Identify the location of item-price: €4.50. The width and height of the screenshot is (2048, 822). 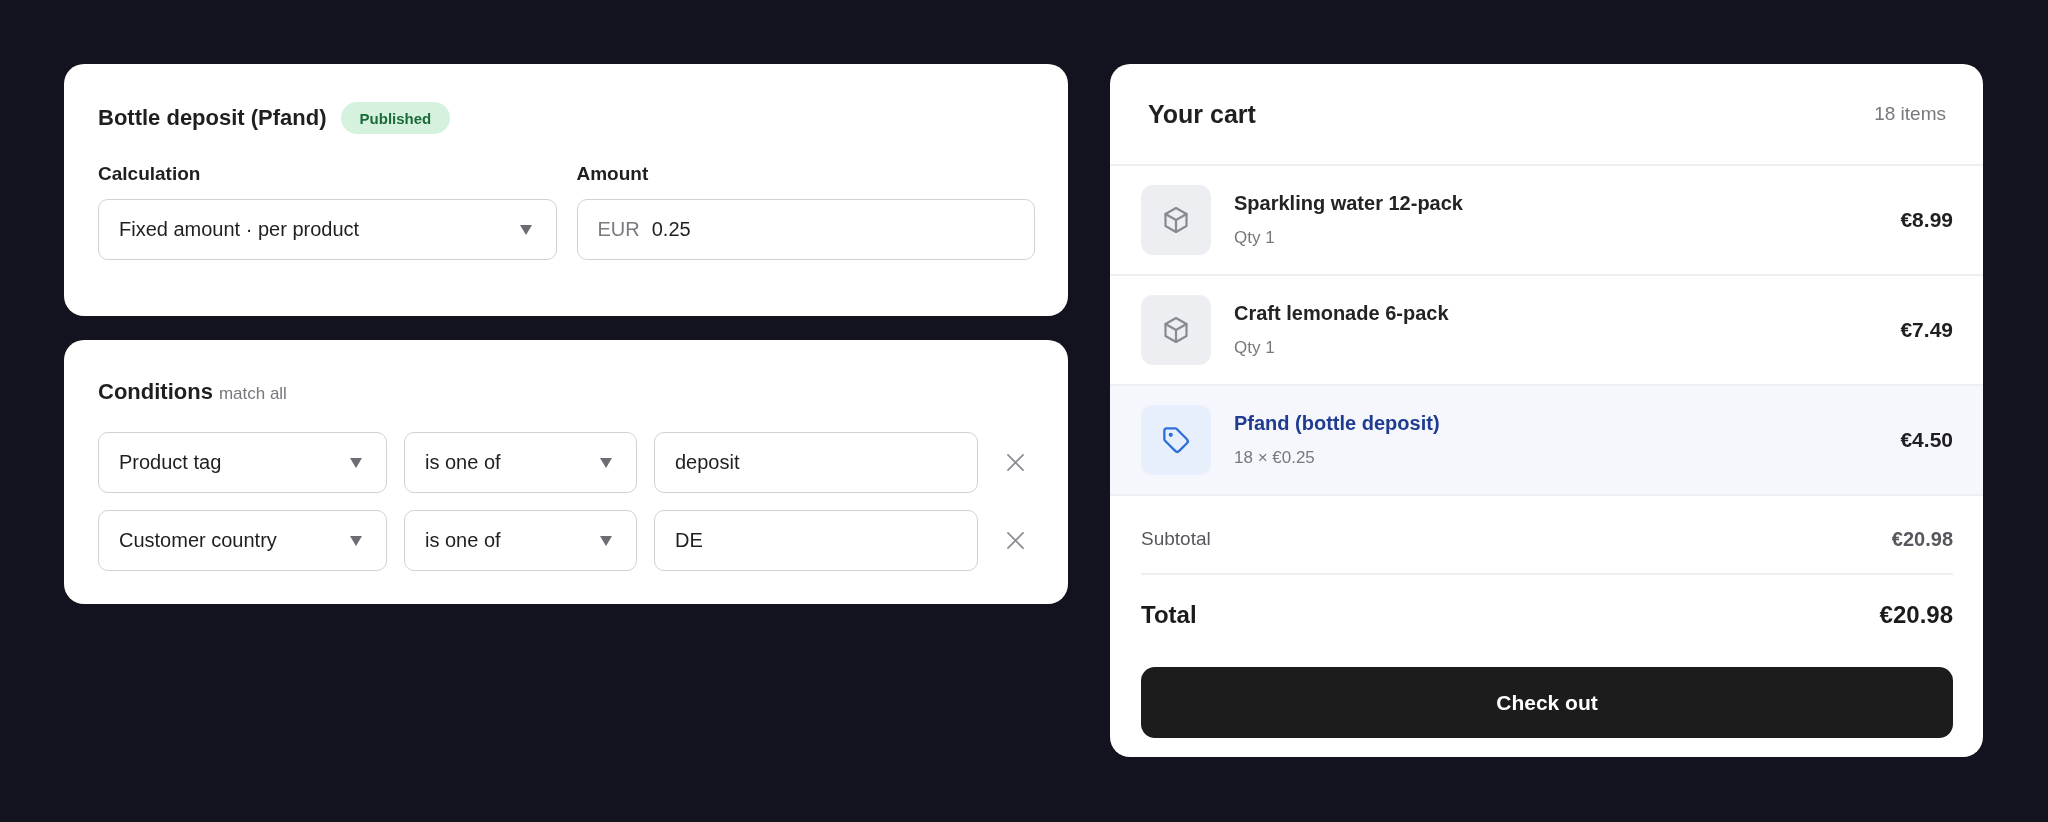
(1926, 440).